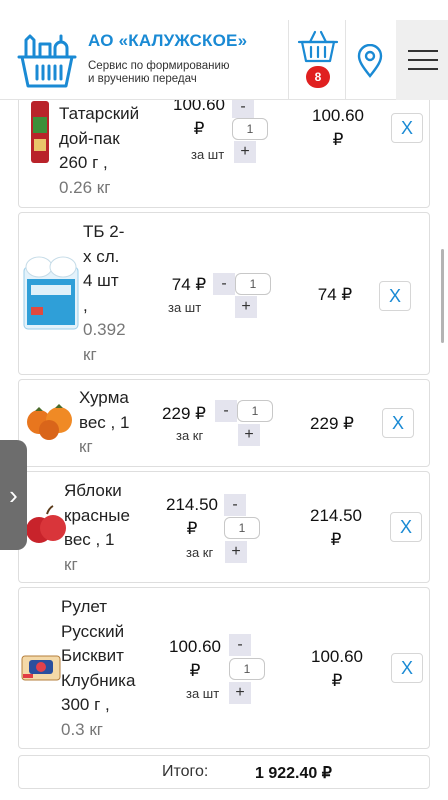 Image resolution: width=448 pixels, height=800 pixels. I want to click on item-name: Хурма вес , 1 кг, so click(104, 423).